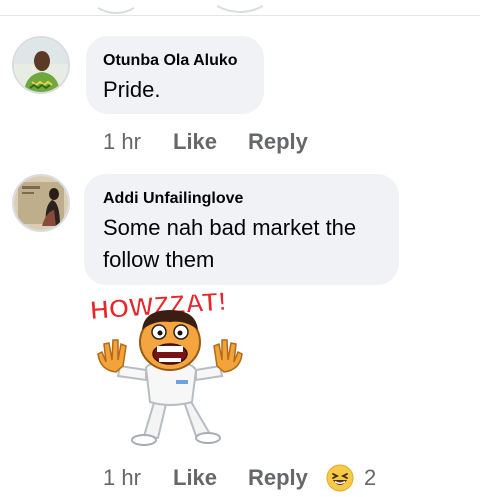  What do you see at coordinates (132, 89) in the screenshot?
I see `comment-text: Pride.` at bounding box center [132, 89].